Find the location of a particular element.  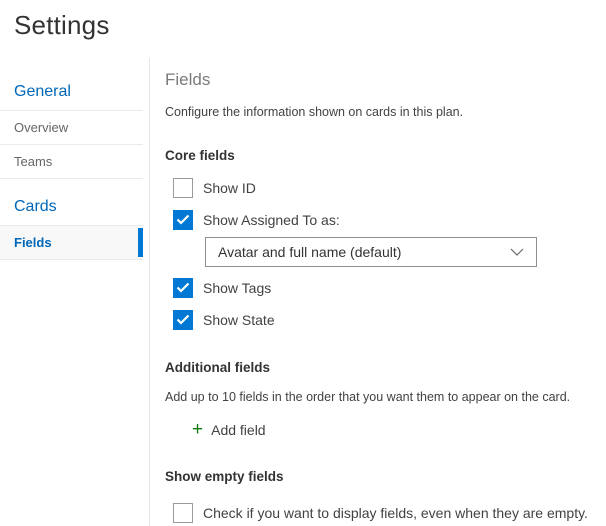

sidebar-item-fields: Fields is located at coordinates (71, 243).